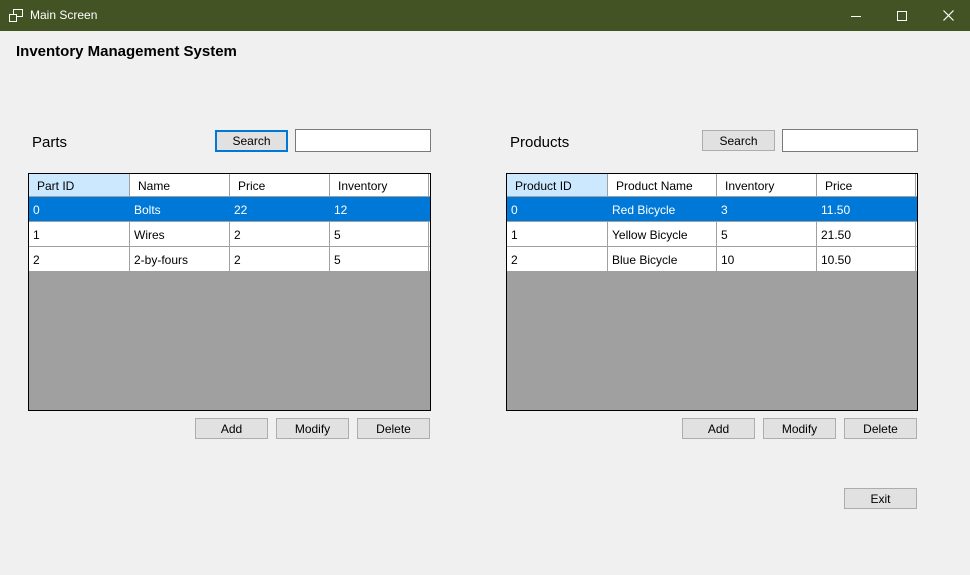  What do you see at coordinates (393, 428) in the screenshot?
I see `parts-delete-button: Delete` at bounding box center [393, 428].